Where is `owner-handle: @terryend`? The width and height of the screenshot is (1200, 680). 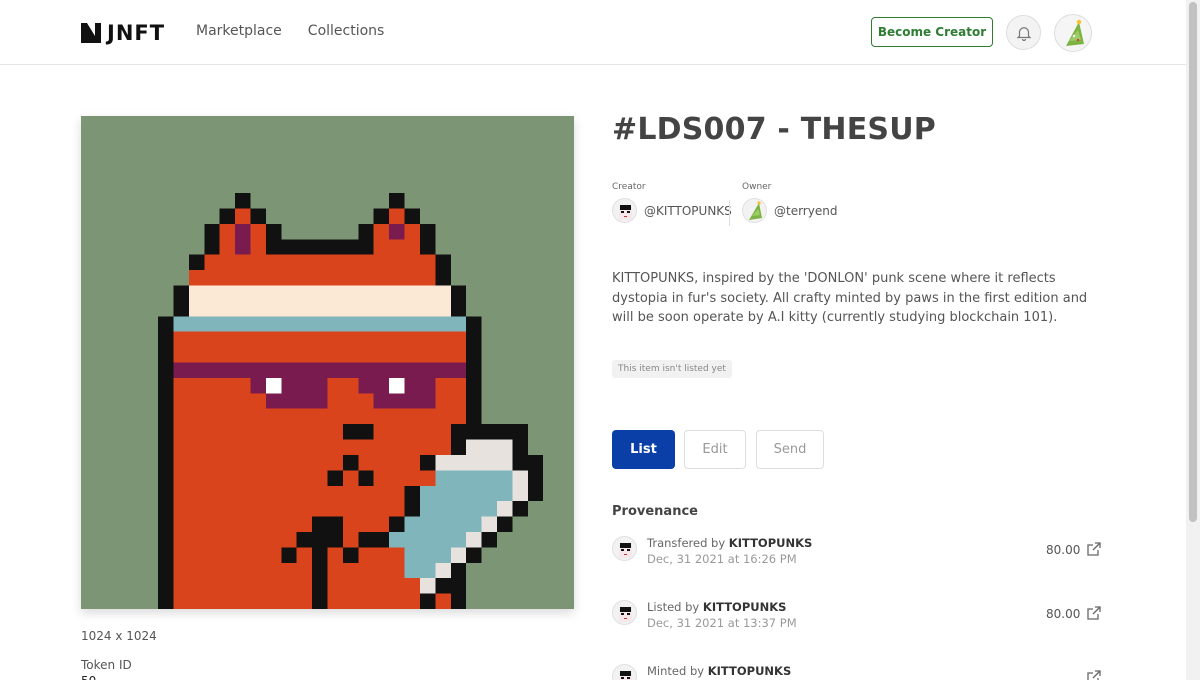 owner-handle: @terryend is located at coordinates (805, 211).